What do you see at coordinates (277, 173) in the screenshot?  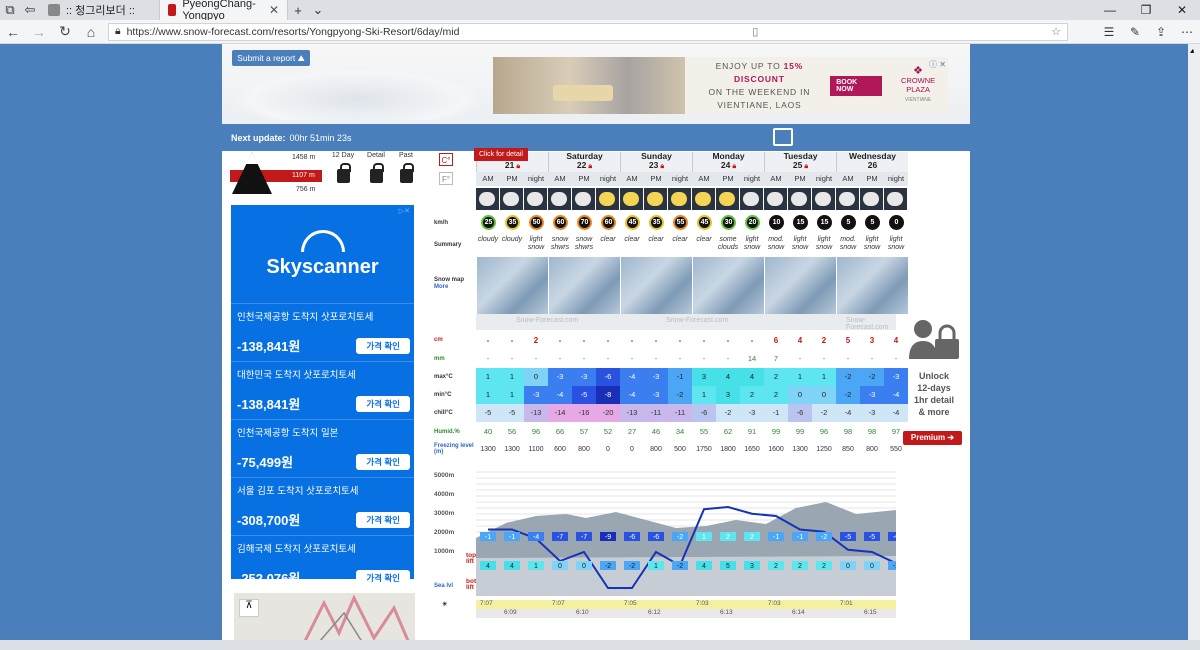 I see `elevation-selector: 1458 m 1107 m 756 m` at bounding box center [277, 173].